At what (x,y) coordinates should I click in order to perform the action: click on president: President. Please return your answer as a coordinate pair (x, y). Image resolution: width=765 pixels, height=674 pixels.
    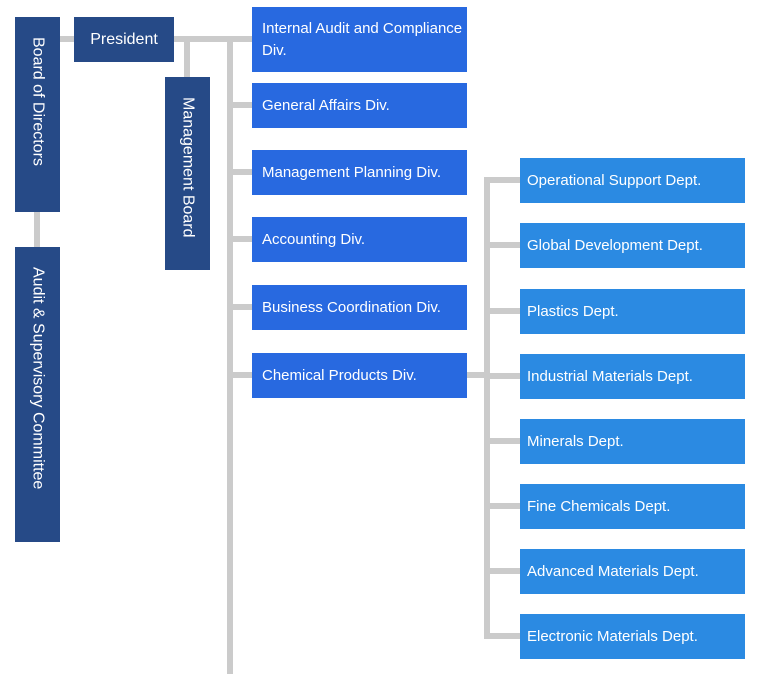
    Looking at the image, I should click on (124, 39).